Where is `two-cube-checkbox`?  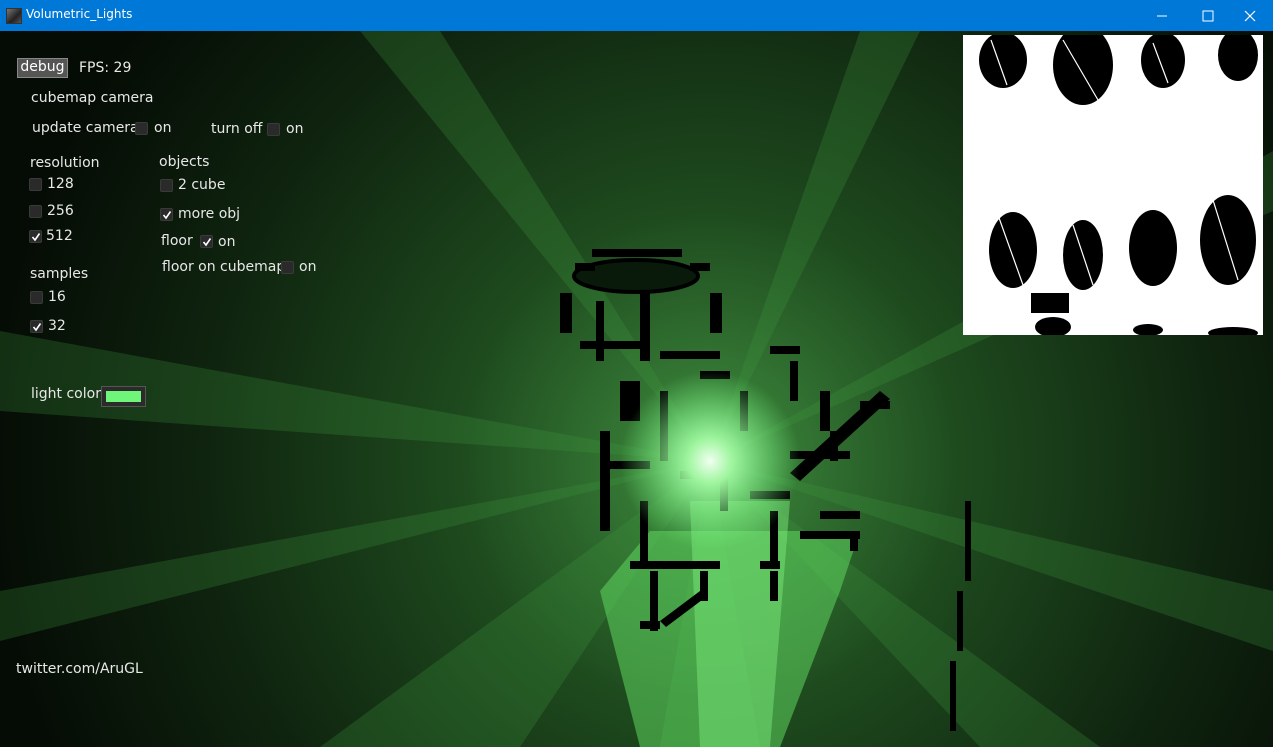 two-cube-checkbox is located at coordinates (166, 185).